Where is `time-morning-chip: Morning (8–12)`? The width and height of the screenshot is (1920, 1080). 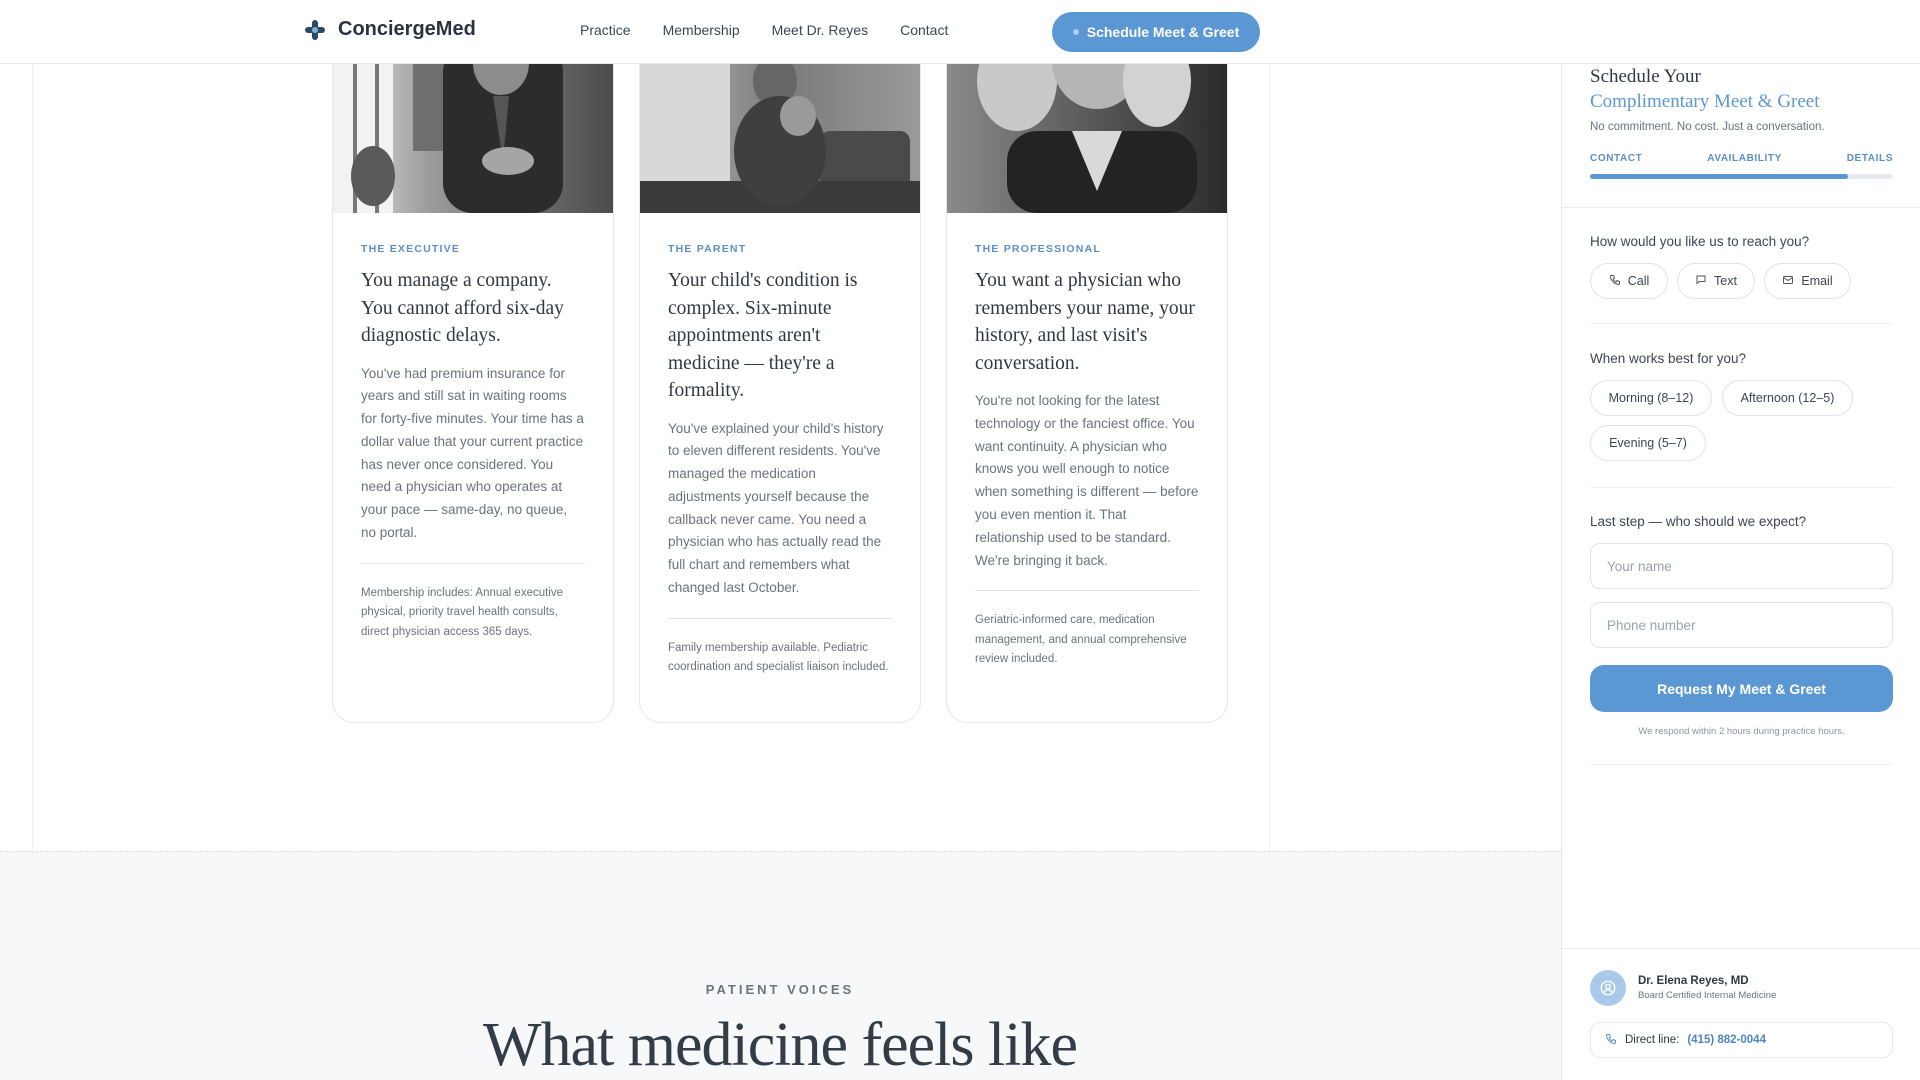
time-morning-chip: Morning (8–12) is located at coordinates (1651, 398).